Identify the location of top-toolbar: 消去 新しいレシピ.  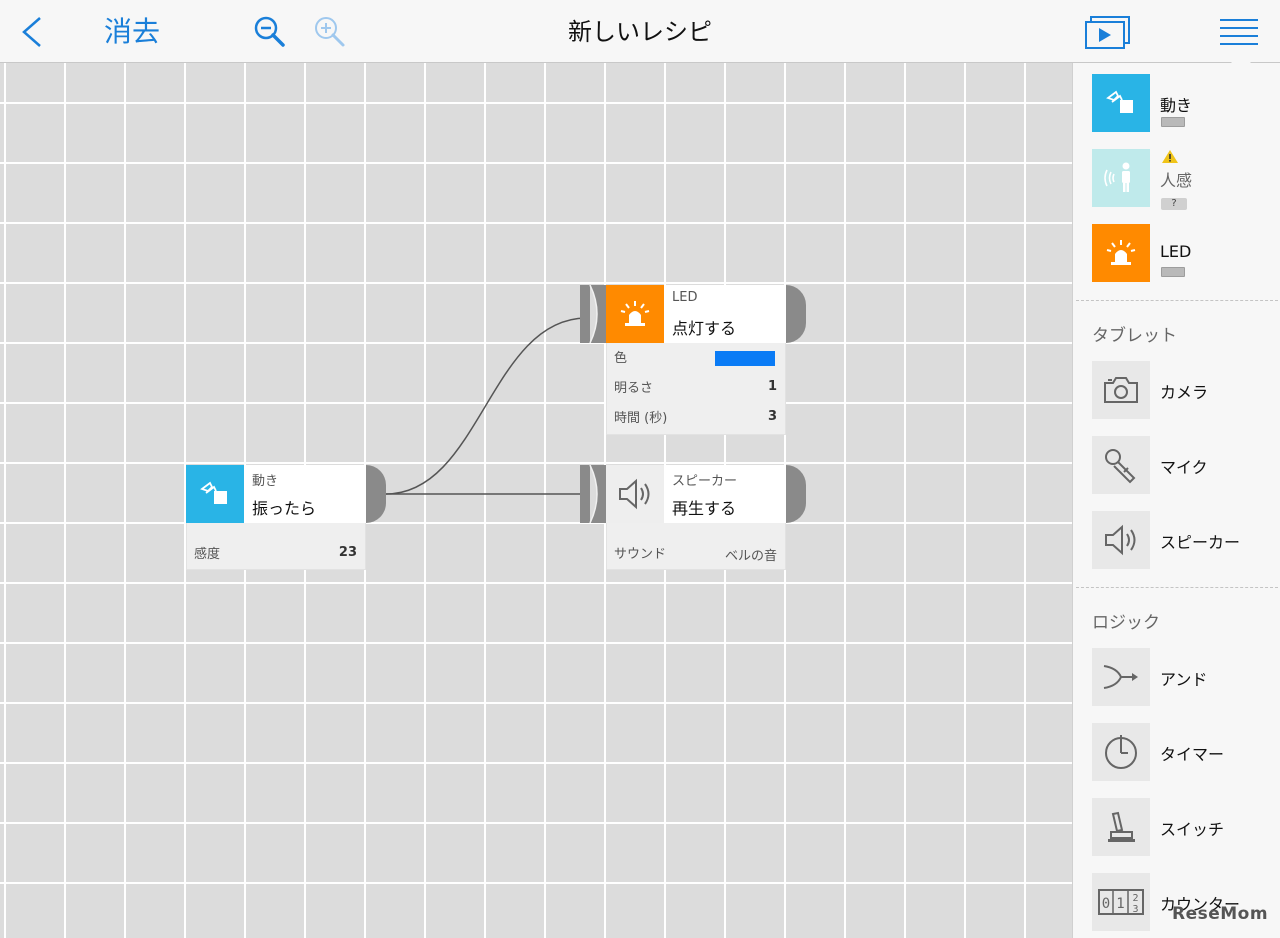
(640, 31).